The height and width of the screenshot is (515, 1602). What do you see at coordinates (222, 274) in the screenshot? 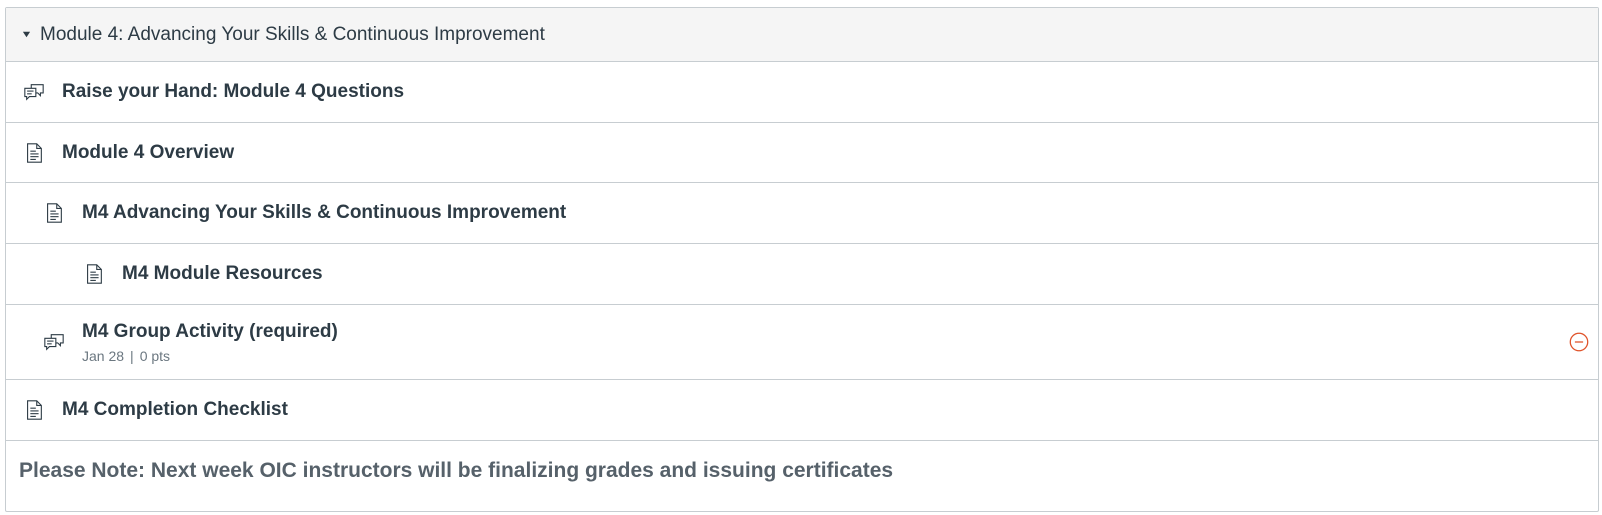
I see `module-item-title: M4 Module Resources` at bounding box center [222, 274].